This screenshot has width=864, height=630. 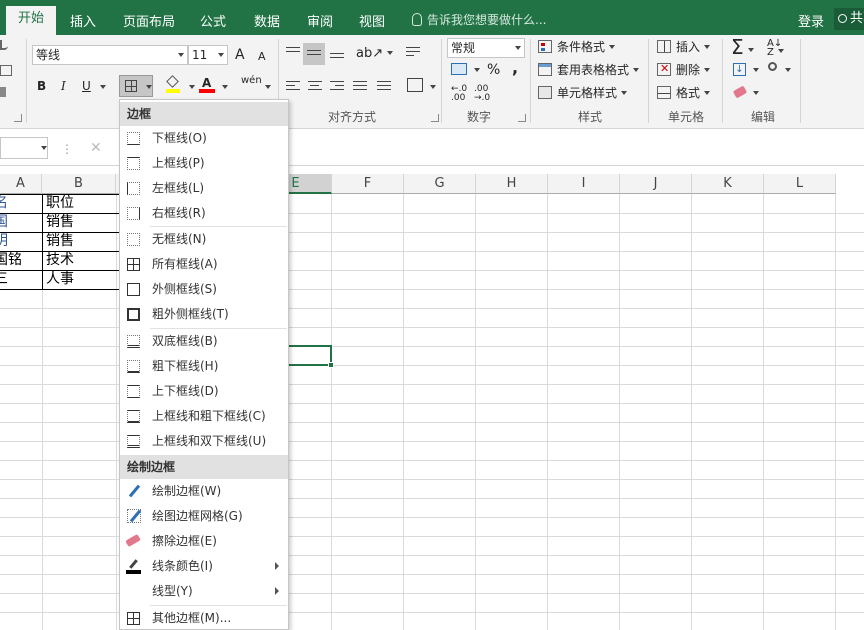 What do you see at coordinates (204, 541) in the screenshot?
I see `menu-item-erase-border: 擦除边框(E)` at bounding box center [204, 541].